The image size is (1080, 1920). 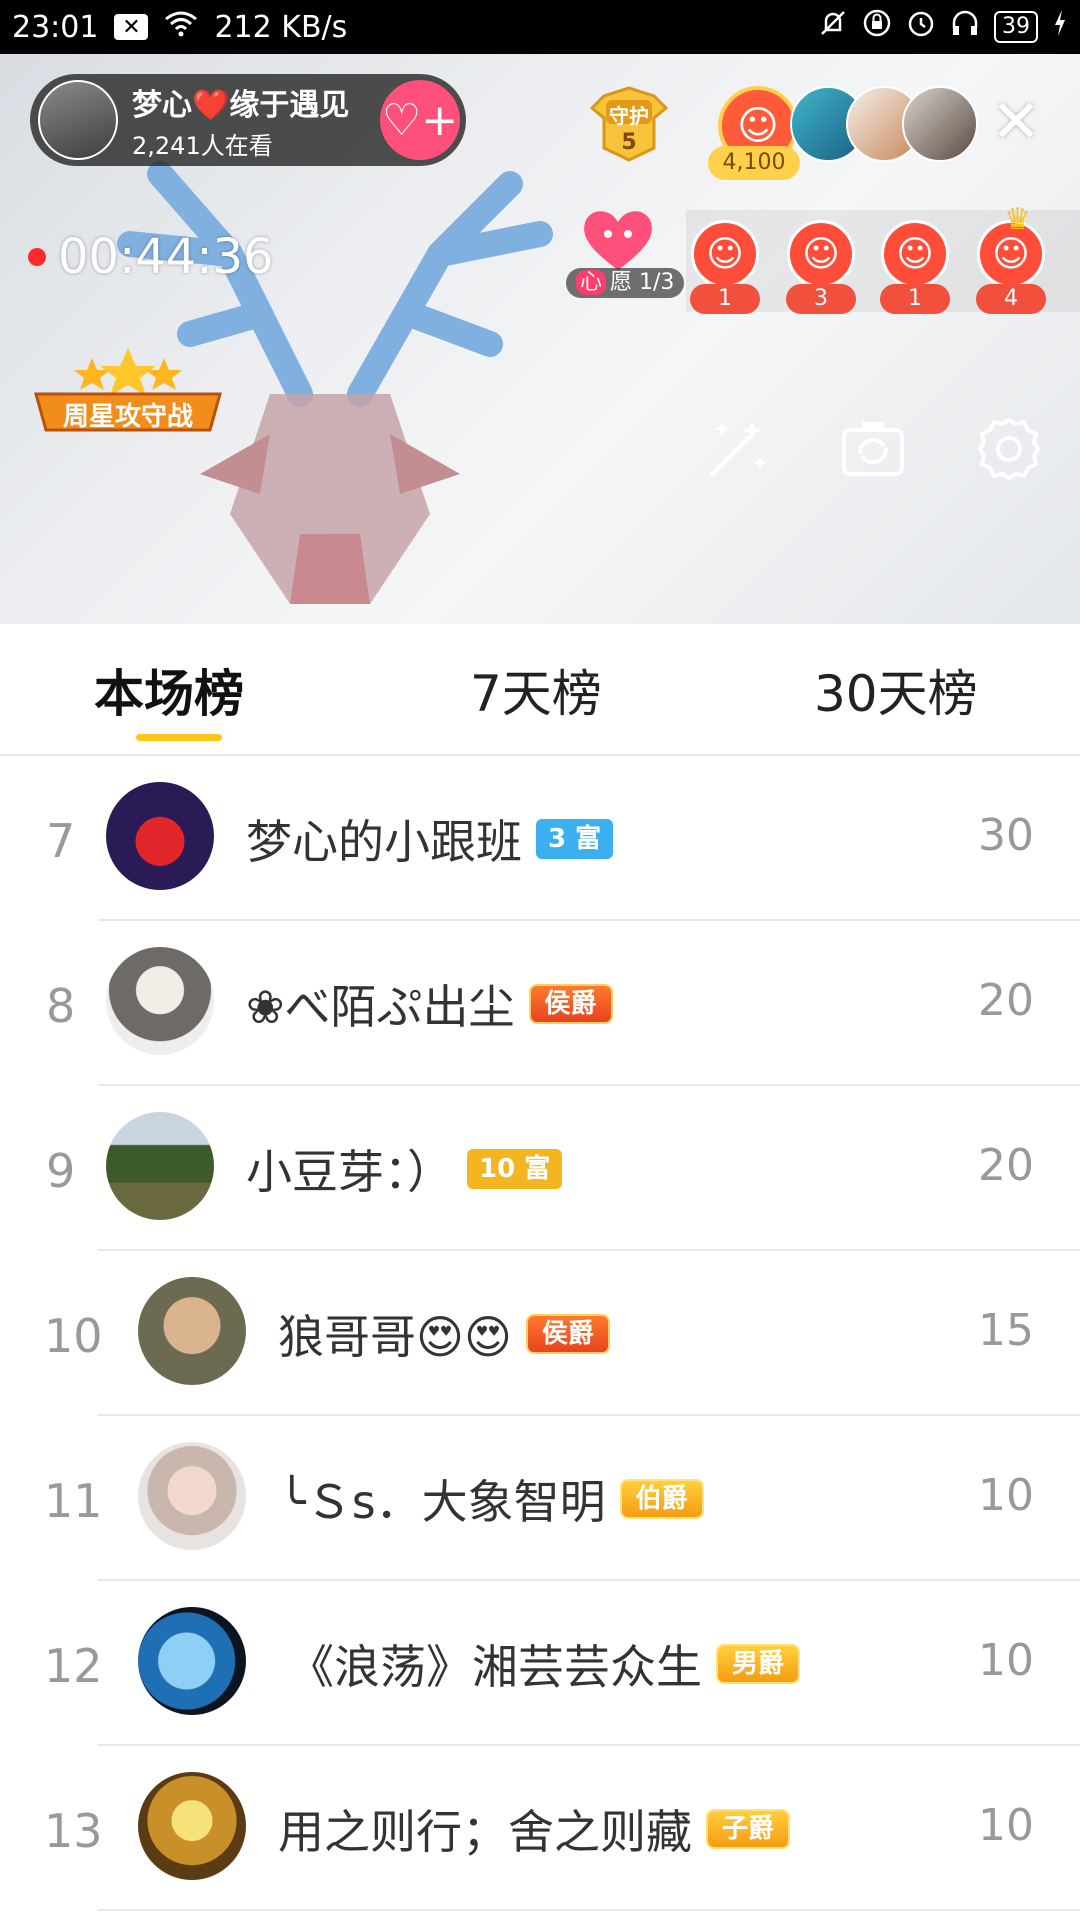 What do you see at coordinates (940, 124) in the screenshot?
I see `viewer-avatar` at bounding box center [940, 124].